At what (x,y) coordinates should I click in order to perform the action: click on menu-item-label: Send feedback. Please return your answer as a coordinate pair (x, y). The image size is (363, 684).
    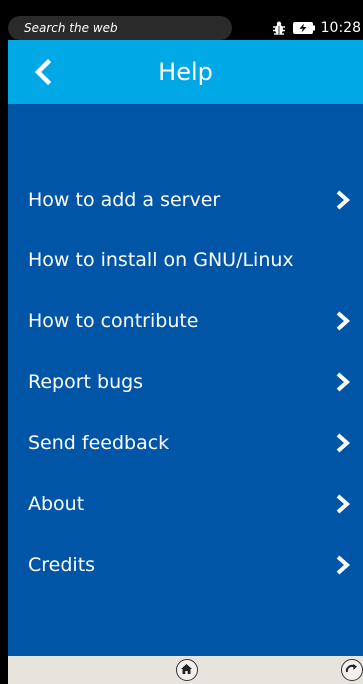
    Looking at the image, I should click on (99, 443).